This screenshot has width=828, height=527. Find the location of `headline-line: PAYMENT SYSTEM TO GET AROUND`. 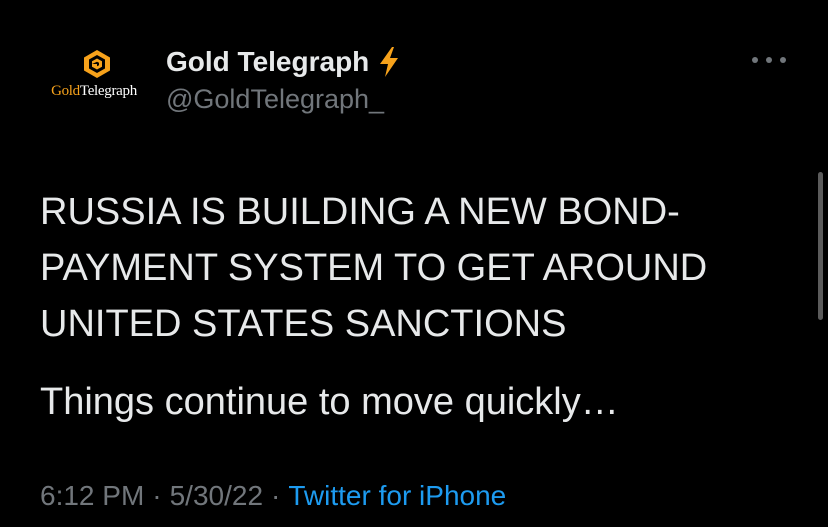

headline-line: PAYMENT SYSTEM TO GET AROUND is located at coordinates (374, 268).